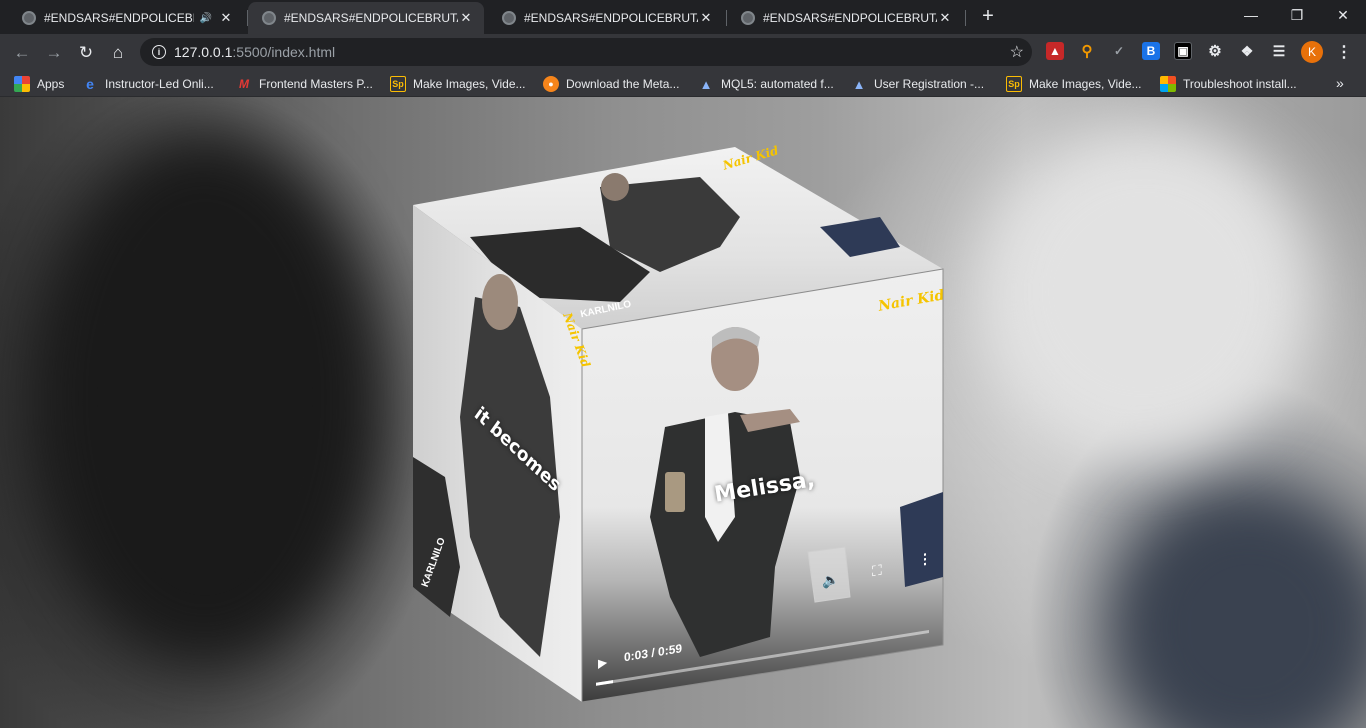 The width and height of the screenshot is (1366, 728). Describe the element at coordinates (615, 187) in the screenshot. I see `top-face-head` at that location.